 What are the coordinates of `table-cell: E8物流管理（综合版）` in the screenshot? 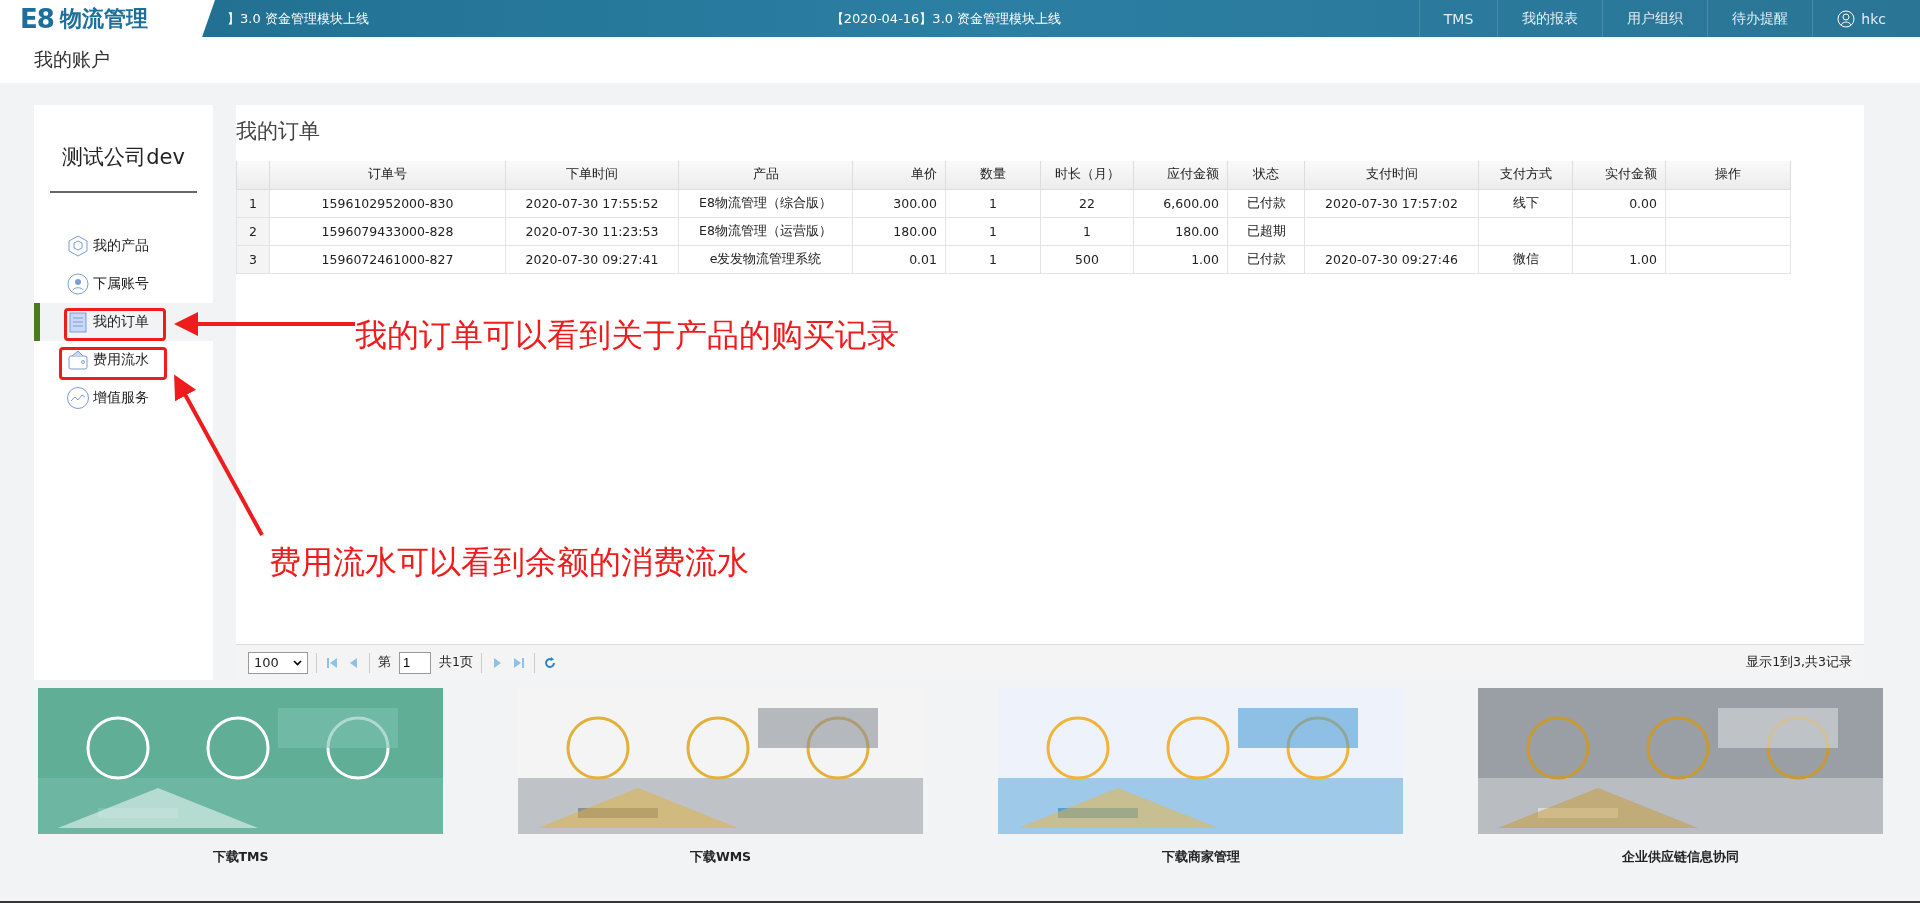 It's located at (765, 203).